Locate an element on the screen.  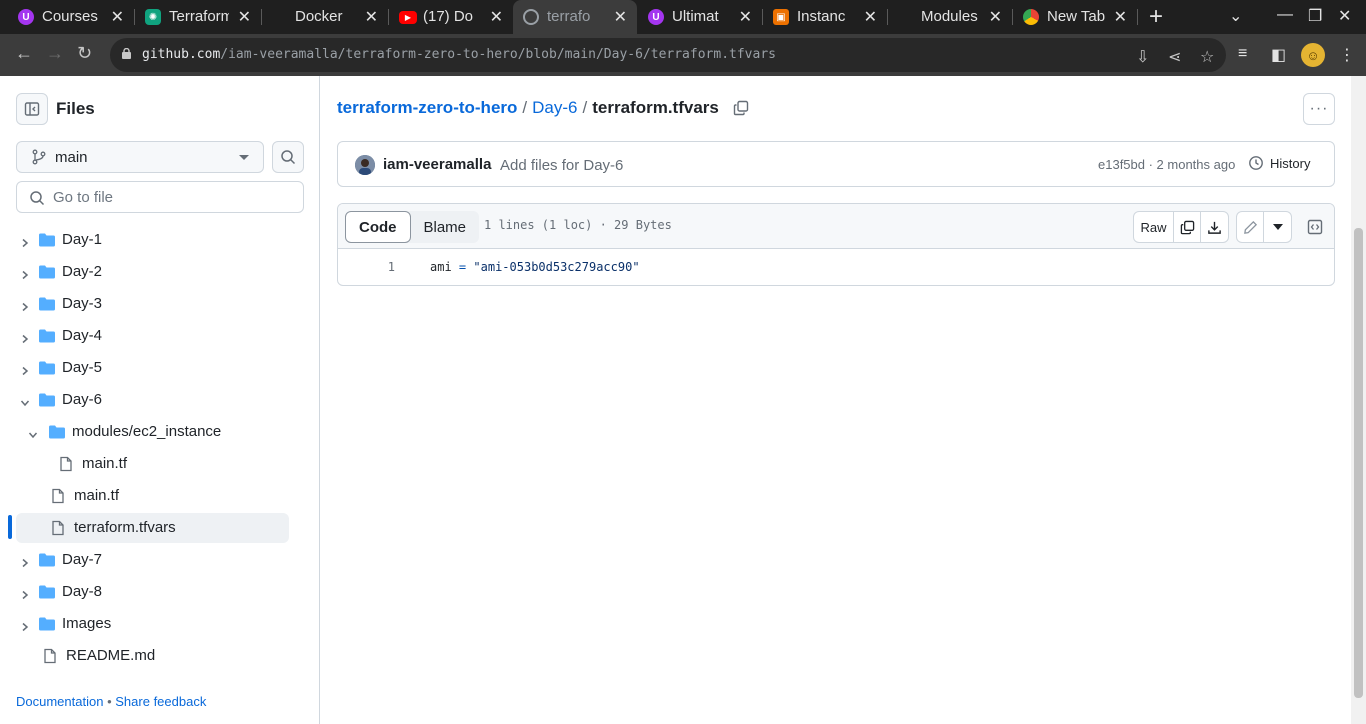
side-panel-icon: ◧ is located at coordinates (1278, 55).